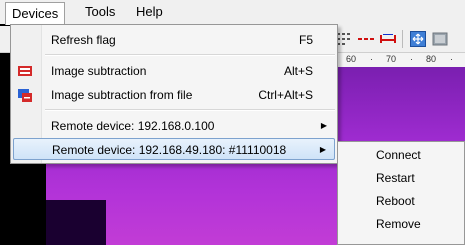 Image resolution: width=465 pixels, height=245 pixels. Describe the element at coordinates (305, 40) in the screenshot. I see `menu-item-shortcut: F5` at that location.